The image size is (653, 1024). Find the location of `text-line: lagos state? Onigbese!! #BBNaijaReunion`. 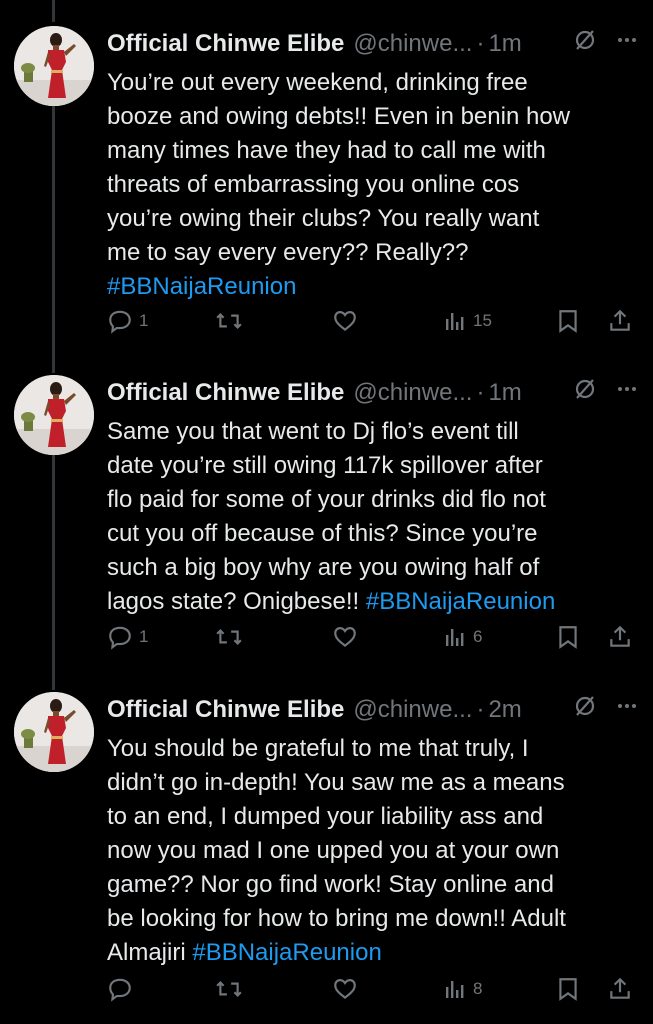

text-line: lagos state? Onigbese!! #BBNaijaReunion is located at coordinates (377, 602).